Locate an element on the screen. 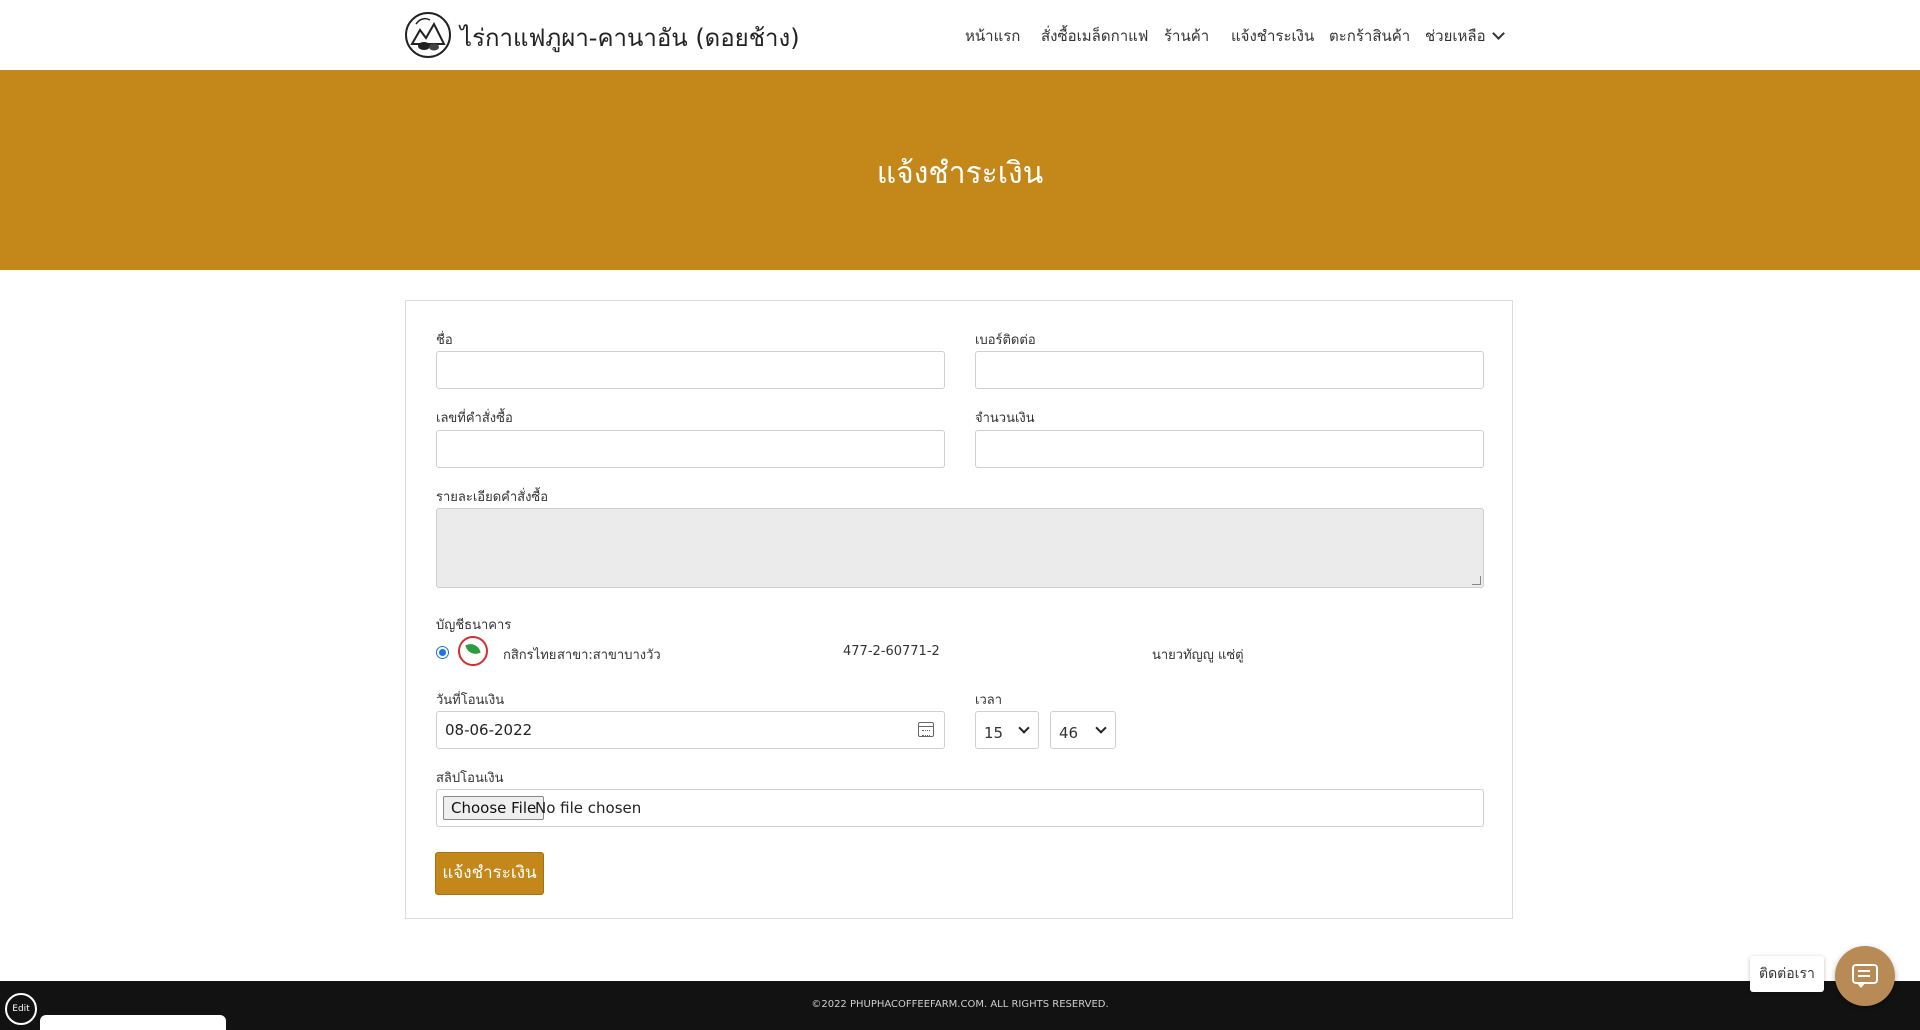  chat-icon is located at coordinates (1865, 974).